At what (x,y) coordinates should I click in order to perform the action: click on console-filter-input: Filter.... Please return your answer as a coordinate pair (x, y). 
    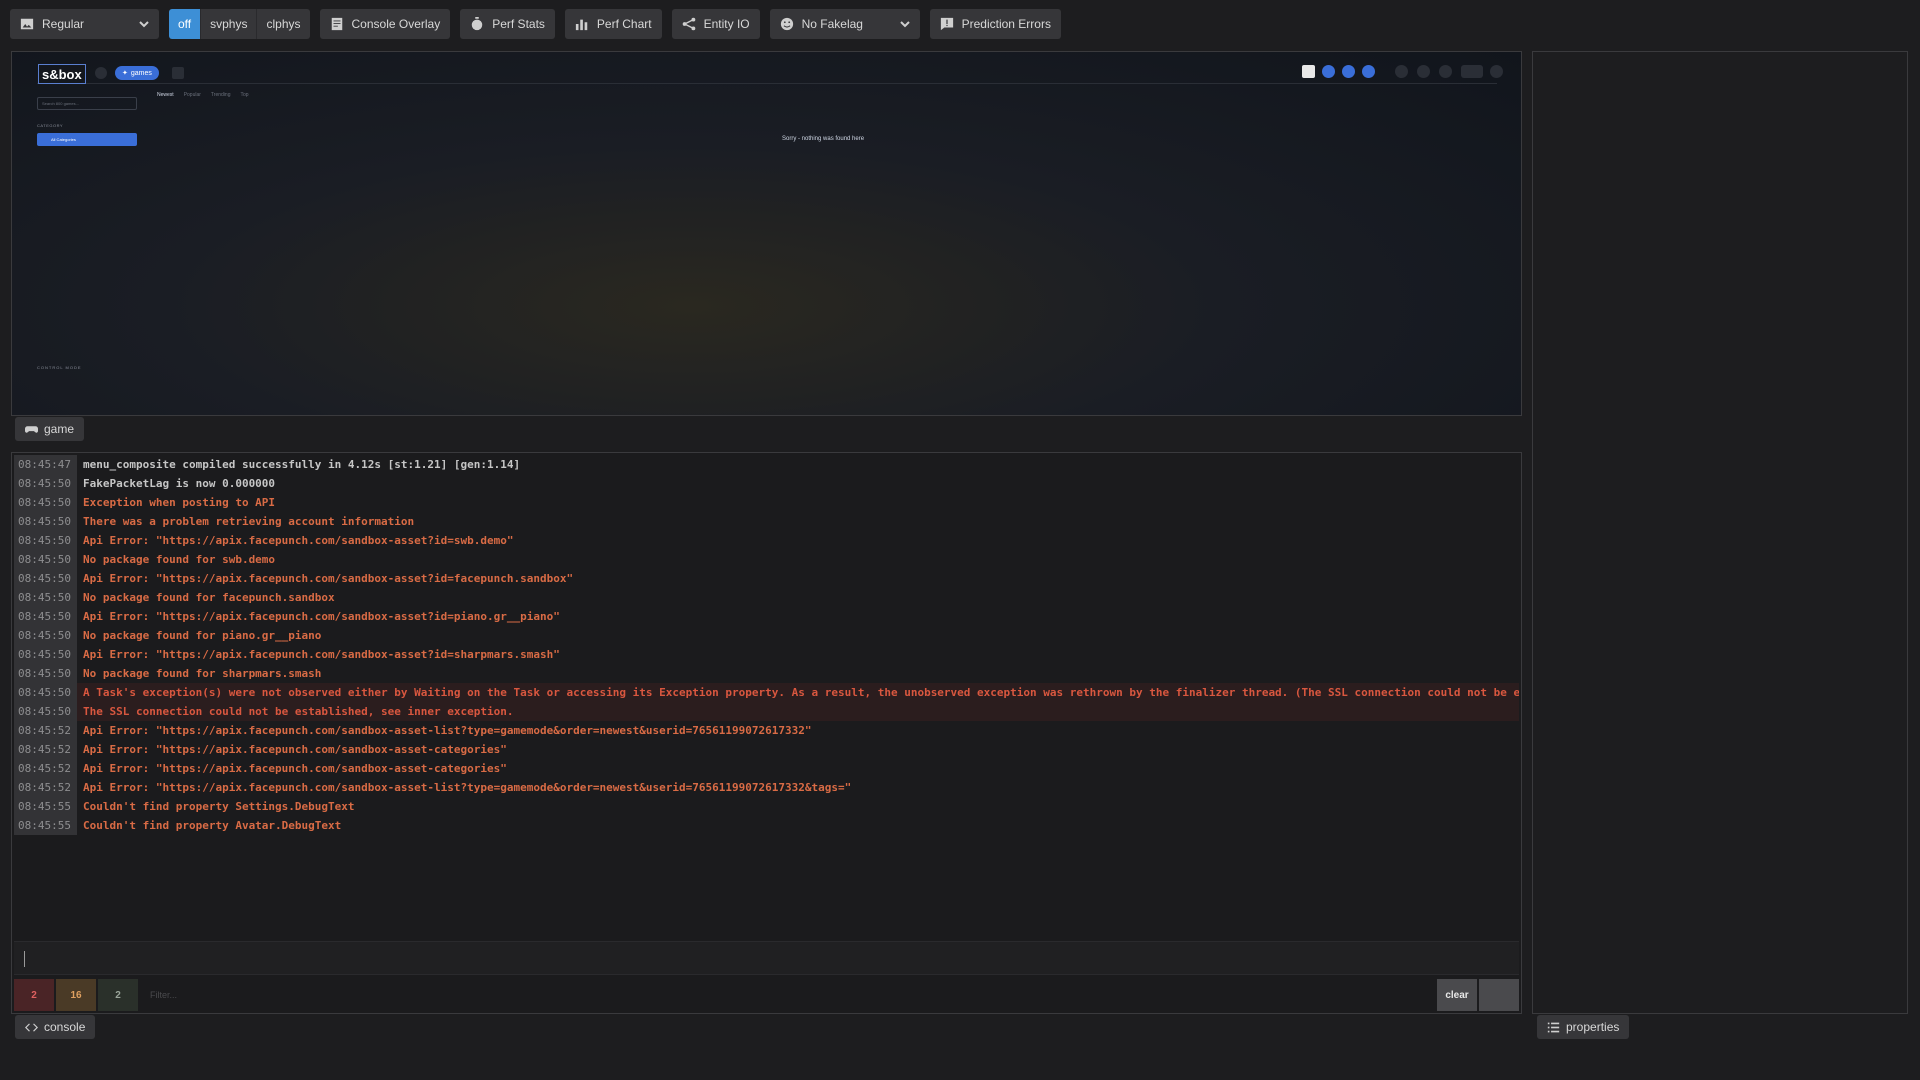
    Looking at the image, I should click on (788, 995).